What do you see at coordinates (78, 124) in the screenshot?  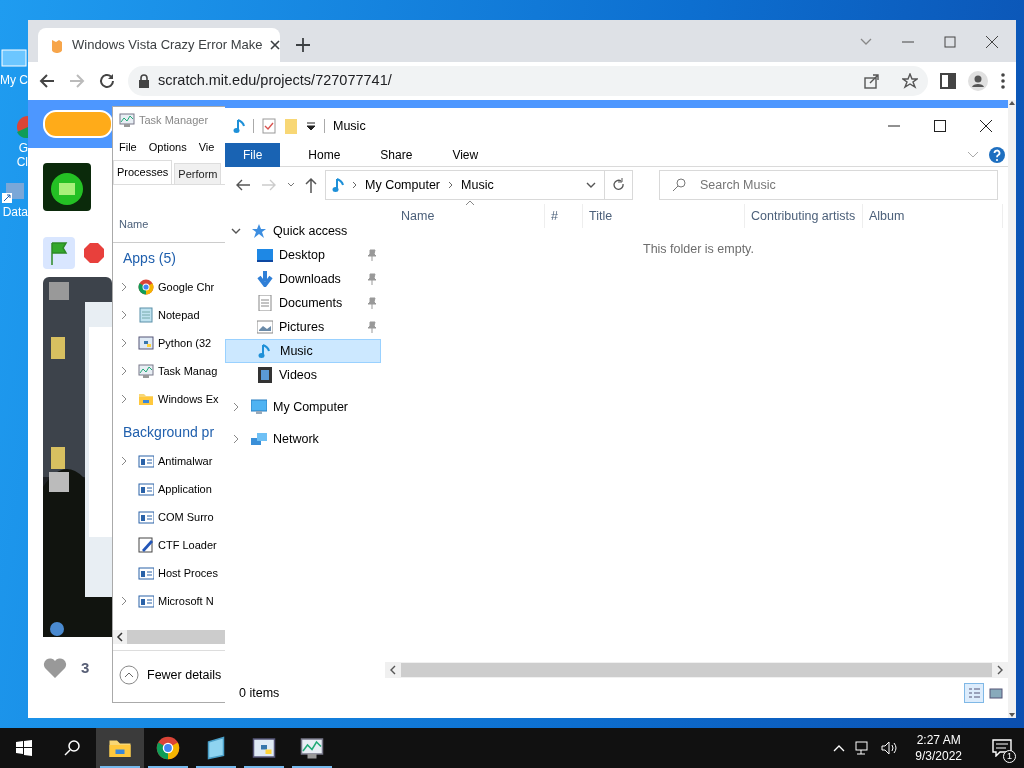 I see `scratch-logo-icon` at bounding box center [78, 124].